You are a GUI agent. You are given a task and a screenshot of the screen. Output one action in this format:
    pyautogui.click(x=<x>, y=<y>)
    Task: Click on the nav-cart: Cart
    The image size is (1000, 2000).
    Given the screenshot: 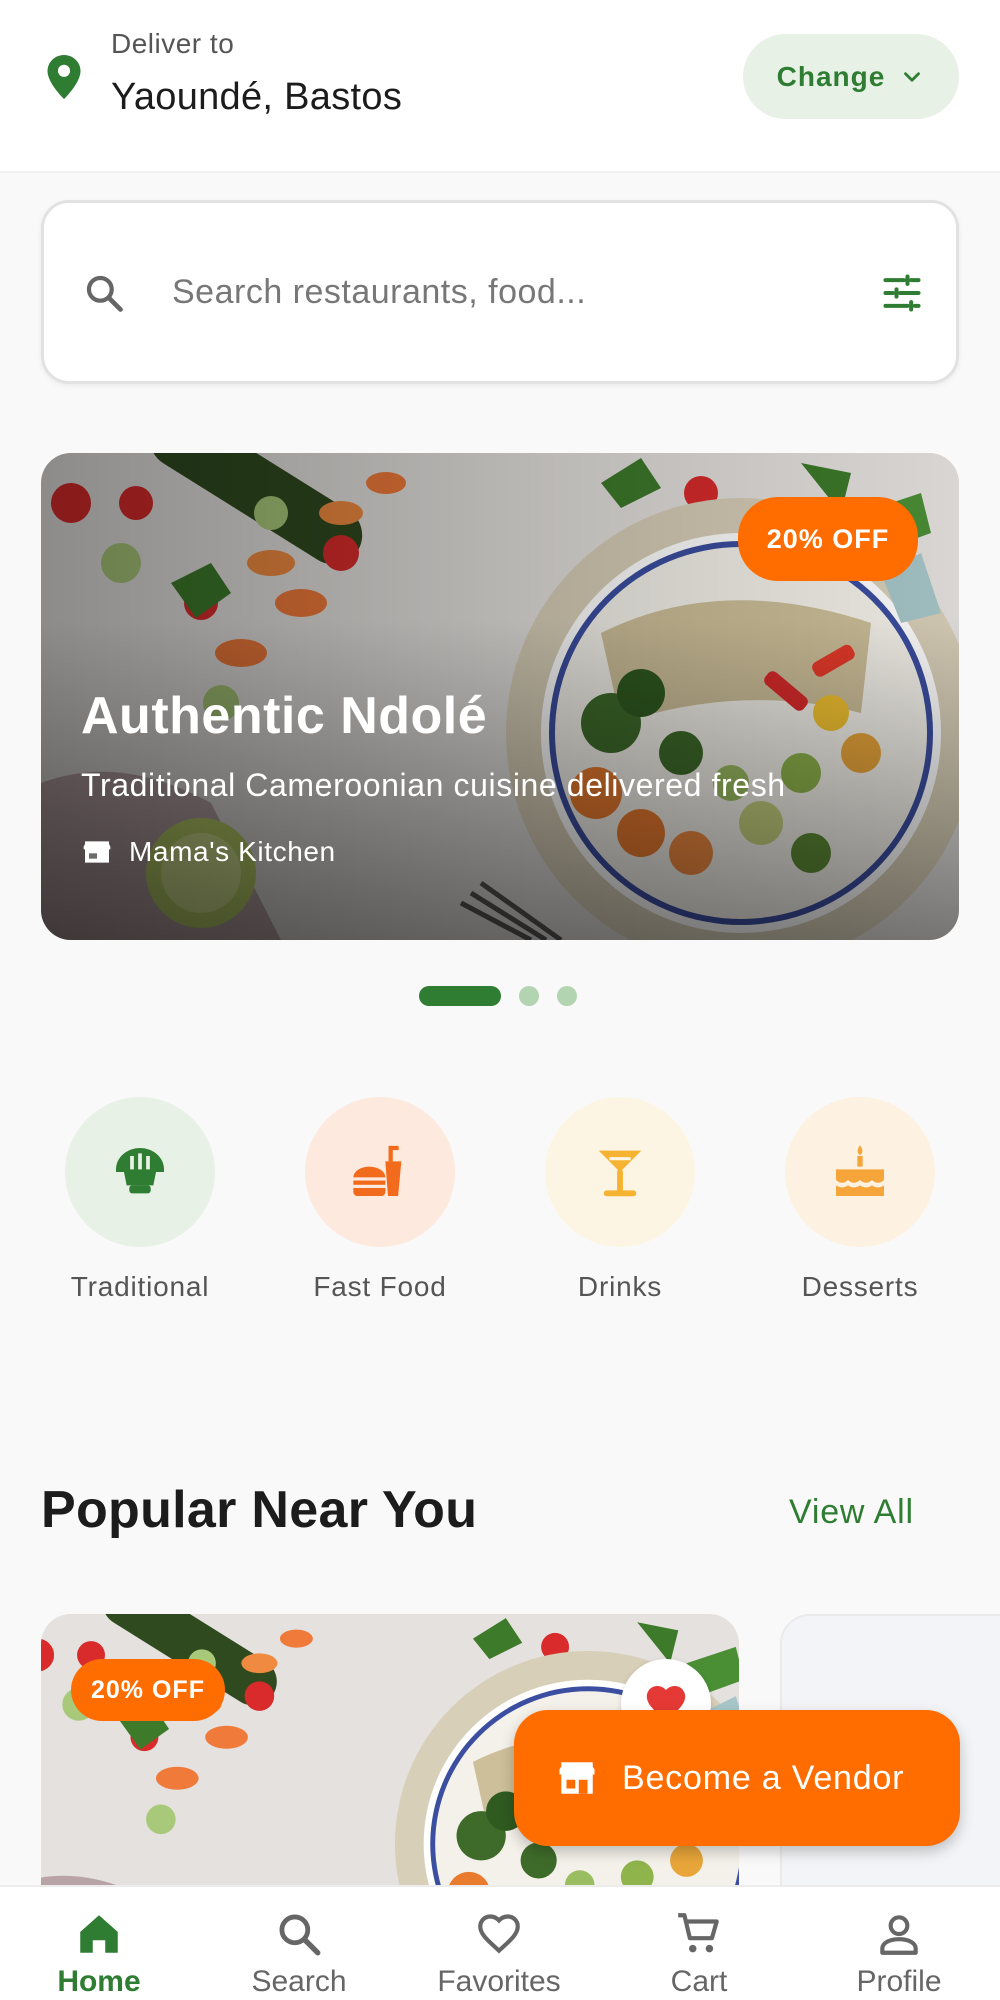 What is the action you would take?
    pyautogui.click(x=699, y=1954)
    